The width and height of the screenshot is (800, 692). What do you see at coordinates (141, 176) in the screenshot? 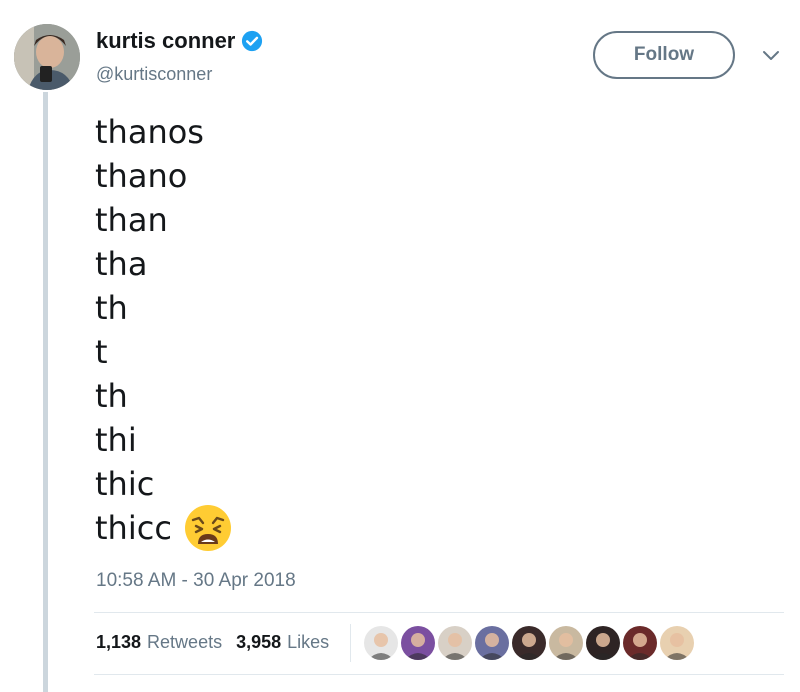
I see `tweet-line-text: thano` at bounding box center [141, 176].